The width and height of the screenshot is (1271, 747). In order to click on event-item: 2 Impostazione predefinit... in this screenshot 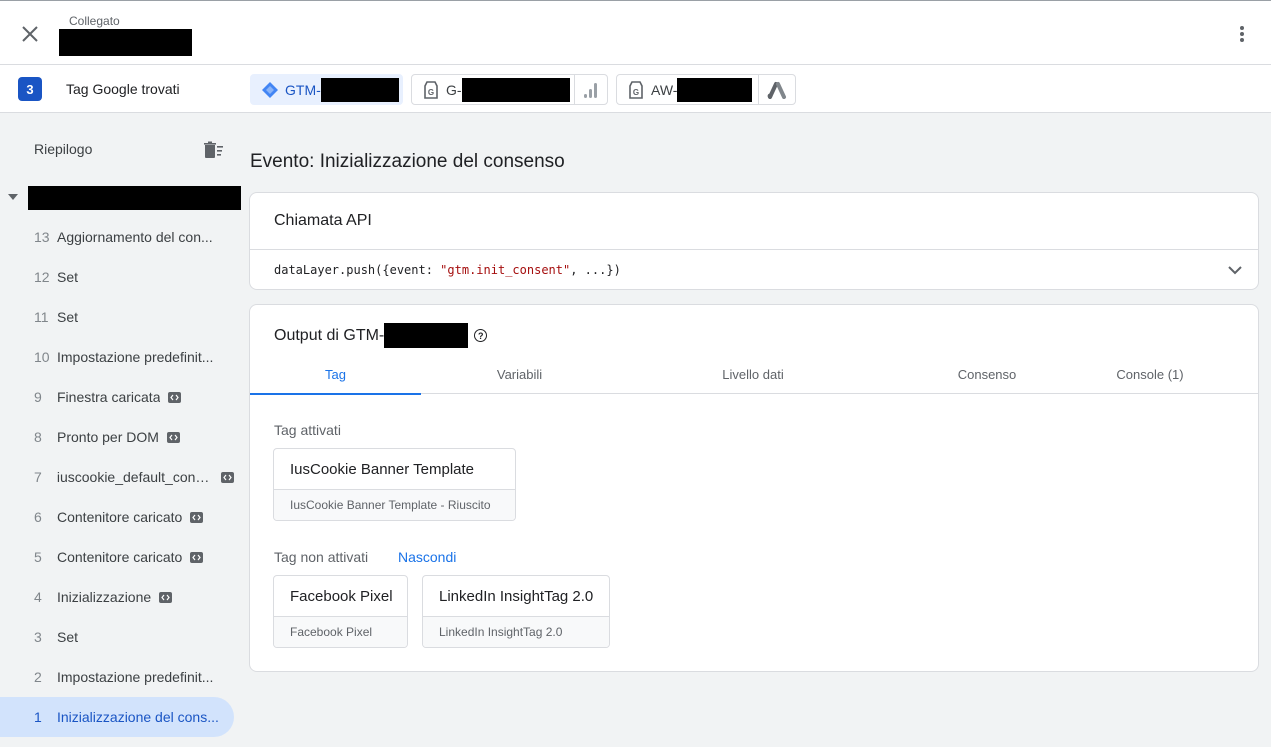, I will do `click(117, 677)`.